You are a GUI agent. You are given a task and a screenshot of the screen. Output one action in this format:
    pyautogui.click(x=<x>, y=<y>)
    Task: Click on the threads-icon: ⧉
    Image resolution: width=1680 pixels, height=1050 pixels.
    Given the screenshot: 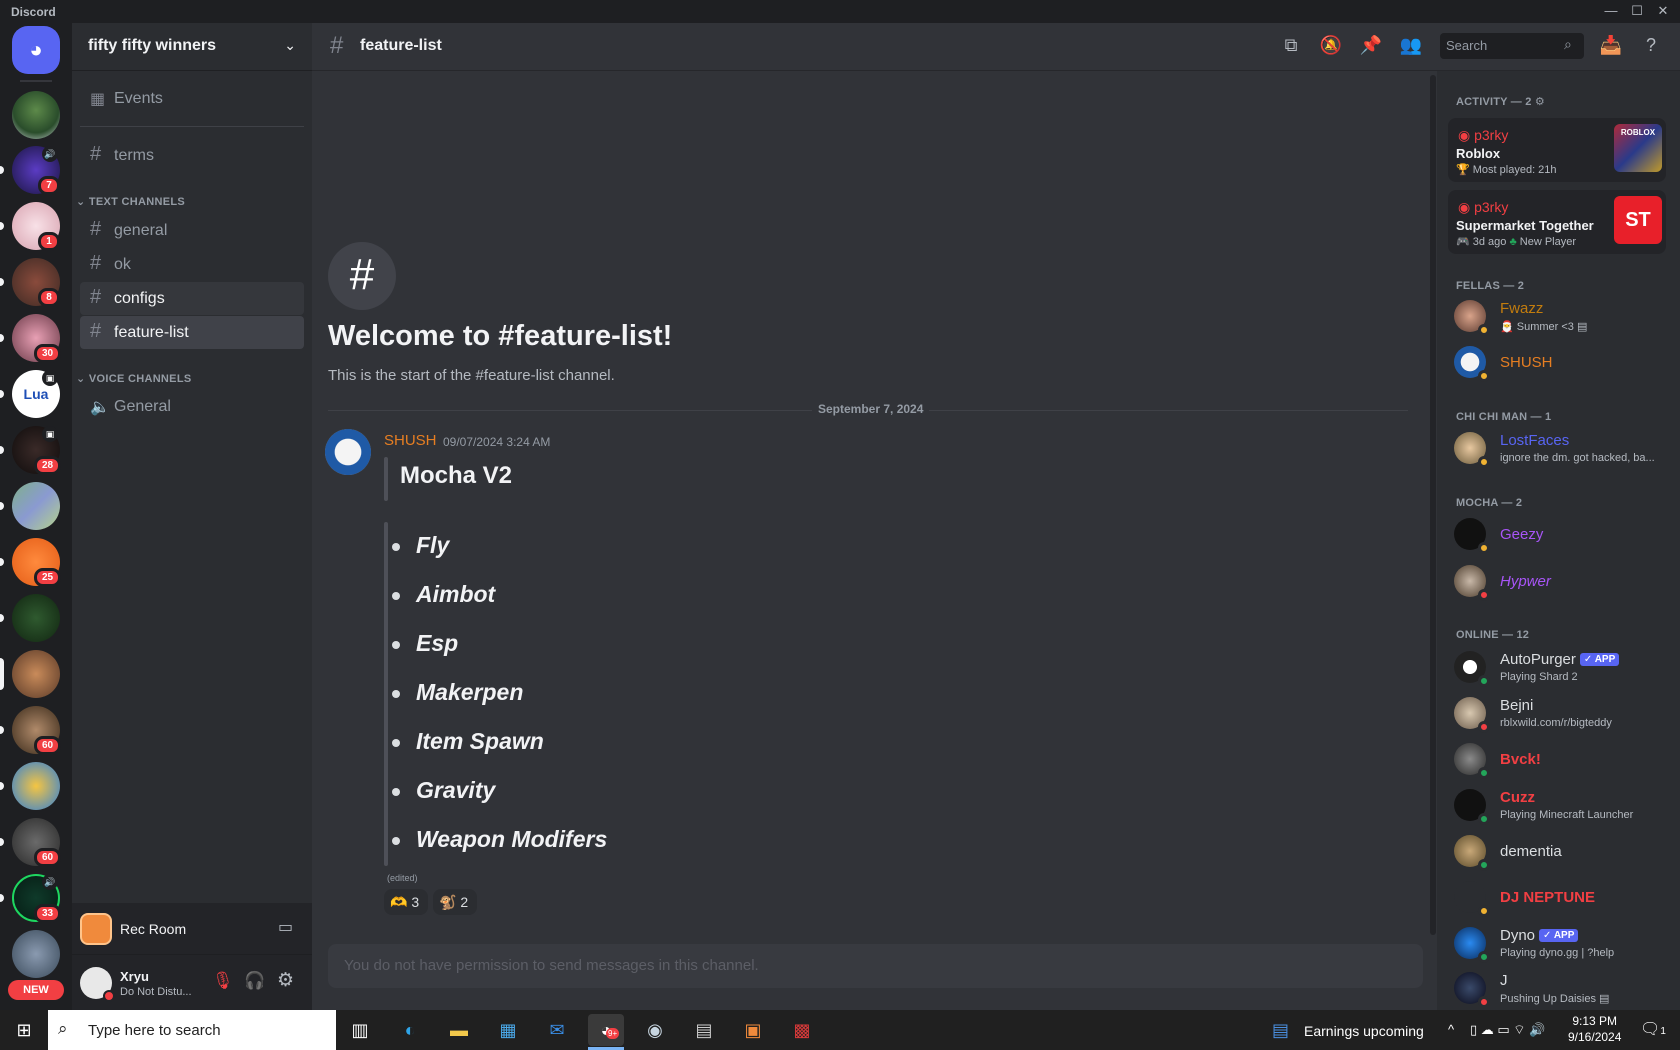 What is the action you would take?
    pyautogui.click(x=1291, y=47)
    